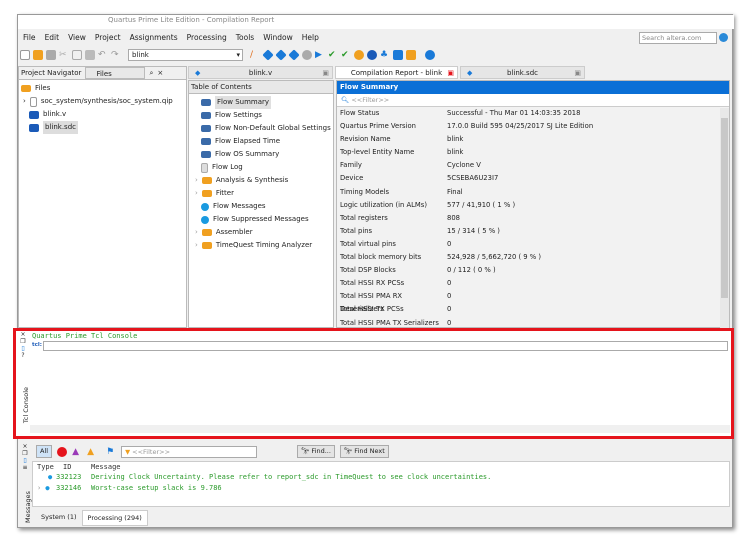 This screenshot has width=750, height=552. What do you see at coordinates (724, 218) in the screenshot?
I see `vertical-scrollbar` at bounding box center [724, 218].